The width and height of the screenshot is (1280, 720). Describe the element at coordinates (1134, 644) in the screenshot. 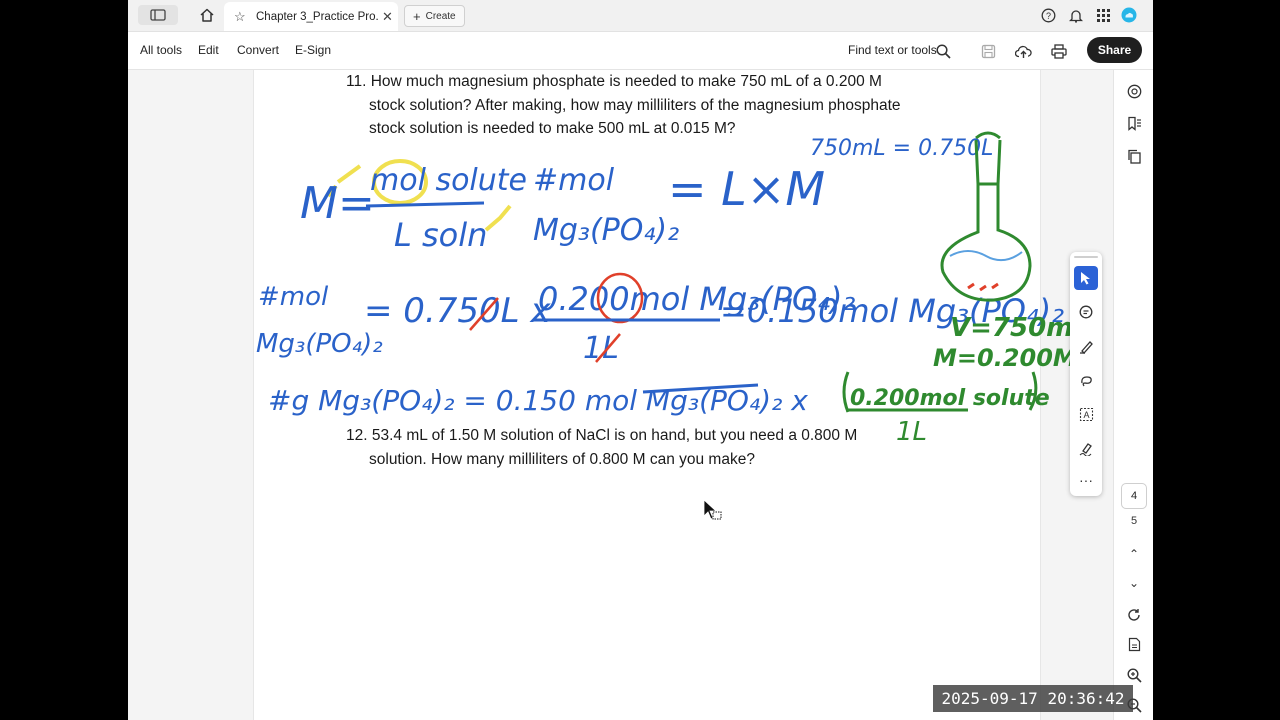

I see `page-thumbnail-icon` at that location.